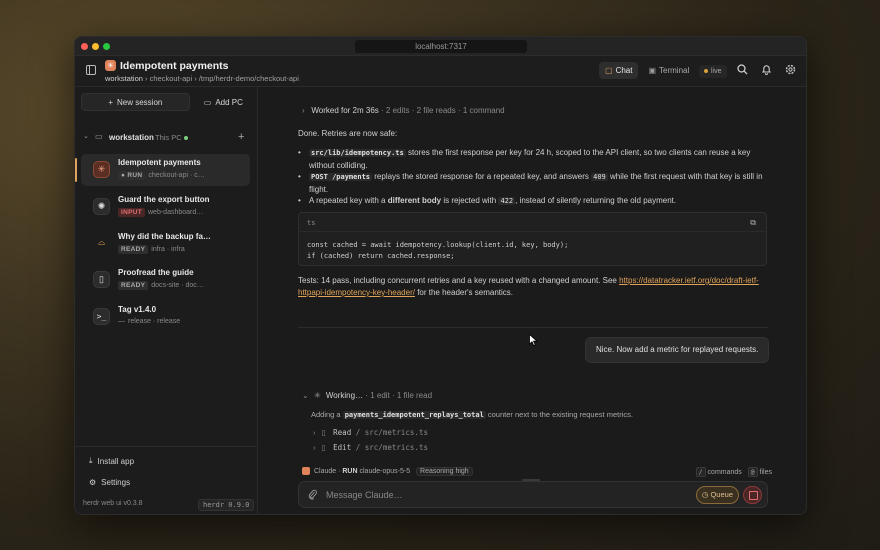 This screenshot has width=880, height=550. What do you see at coordinates (93, 482) in the screenshot?
I see `gear-icon: ⚙` at bounding box center [93, 482].